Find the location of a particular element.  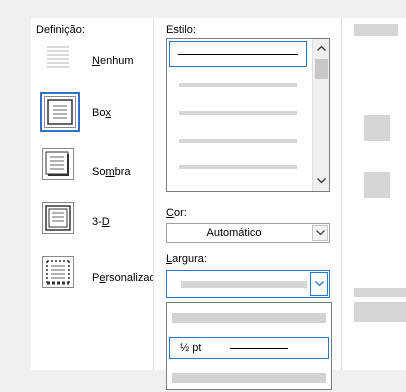

style-scrollbar is located at coordinates (320, 115).